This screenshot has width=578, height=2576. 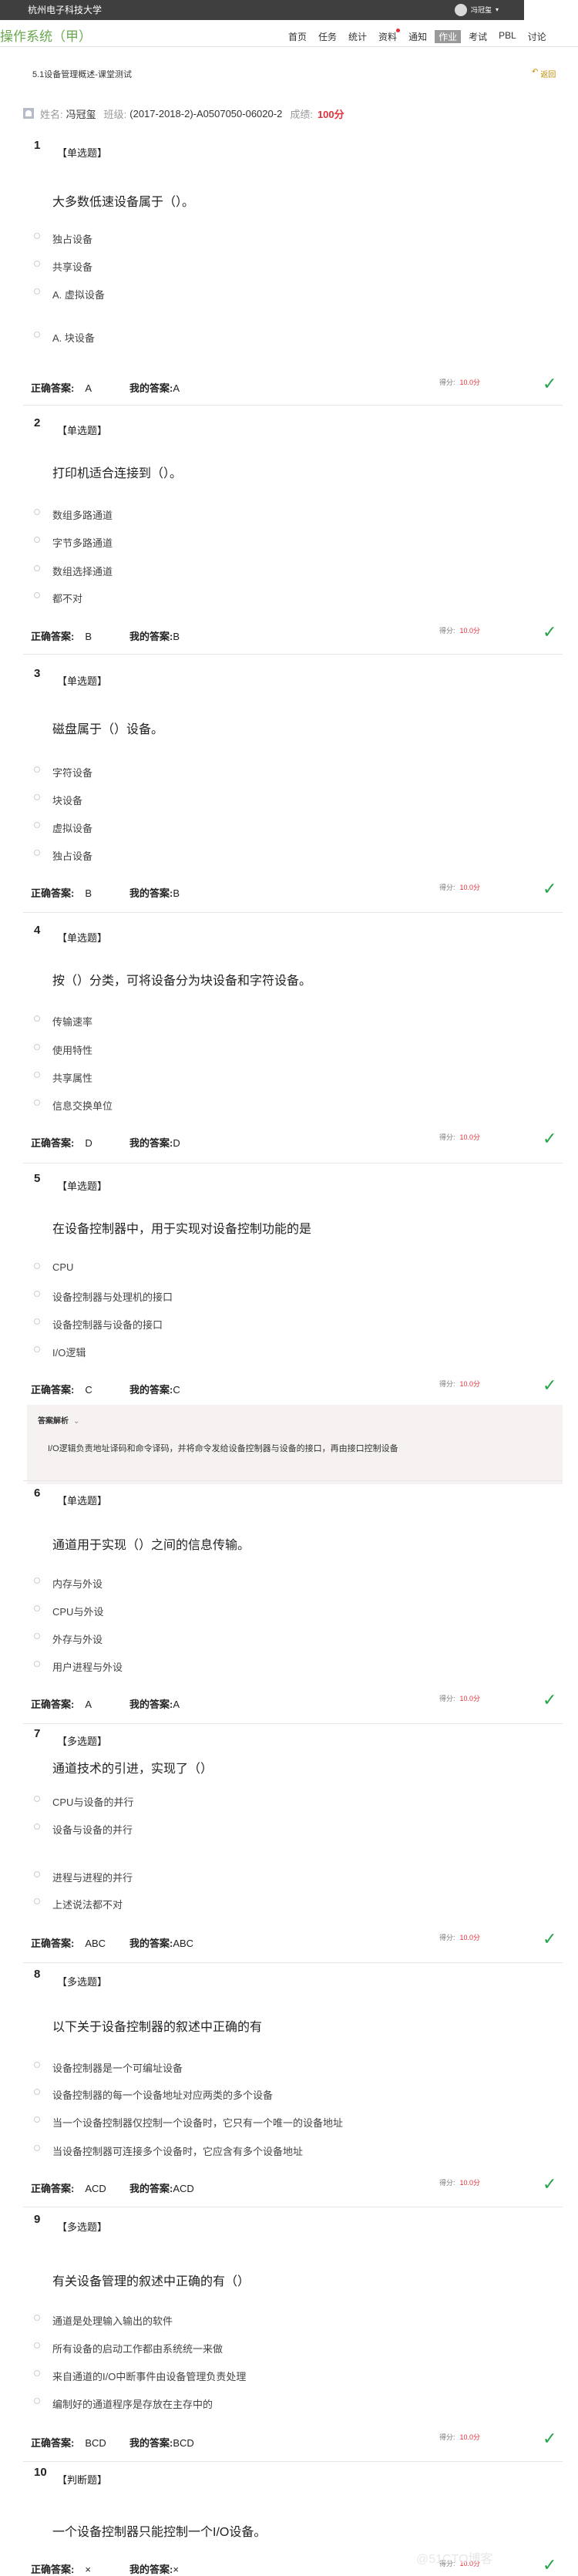 What do you see at coordinates (182, 982) in the screenshot?
I see `question-text: 按（）分类，可将设备分为块设备和字符设备。` at bounding box center [182, 982].